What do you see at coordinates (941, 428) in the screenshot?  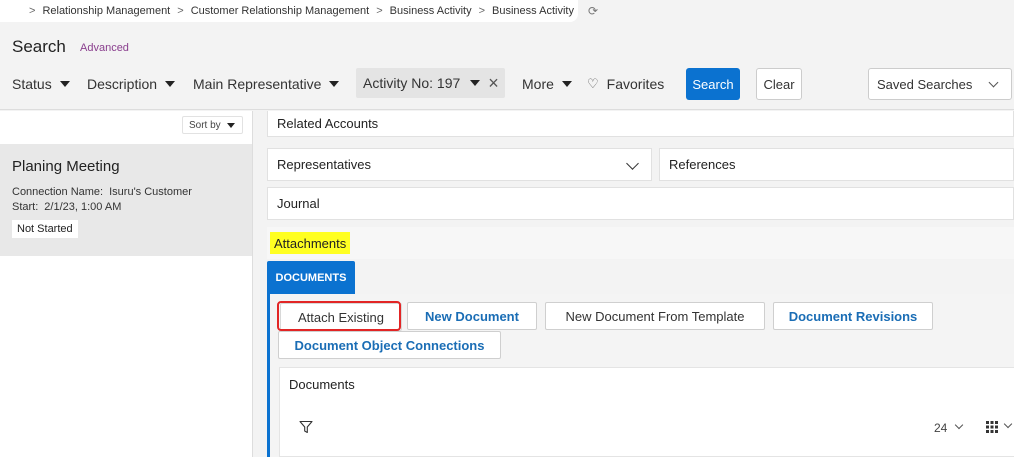 I see `page-size-value: 24` at bounding box center [941, 428].